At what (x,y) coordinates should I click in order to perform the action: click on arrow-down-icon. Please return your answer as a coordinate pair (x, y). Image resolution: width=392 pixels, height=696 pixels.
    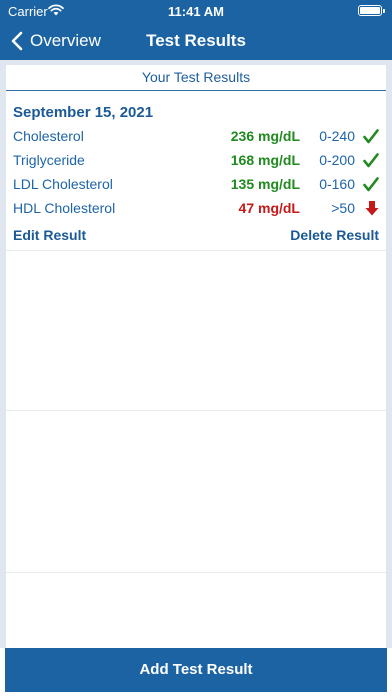
    Looking at the image, I should click on (372, 208).